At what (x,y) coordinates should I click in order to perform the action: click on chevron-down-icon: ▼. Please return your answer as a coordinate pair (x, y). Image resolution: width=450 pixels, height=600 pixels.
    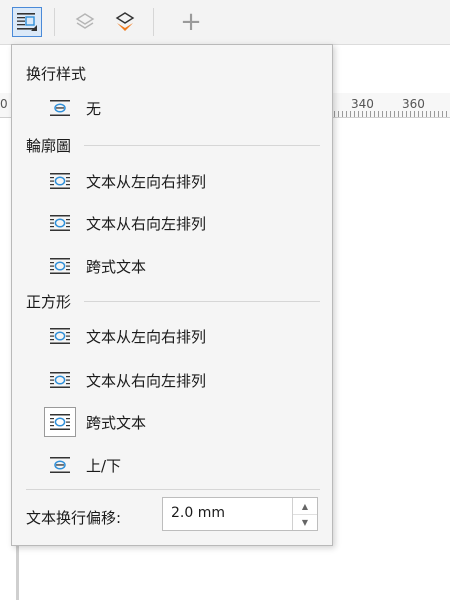
    Looking at the image, I should click on (305, 522).